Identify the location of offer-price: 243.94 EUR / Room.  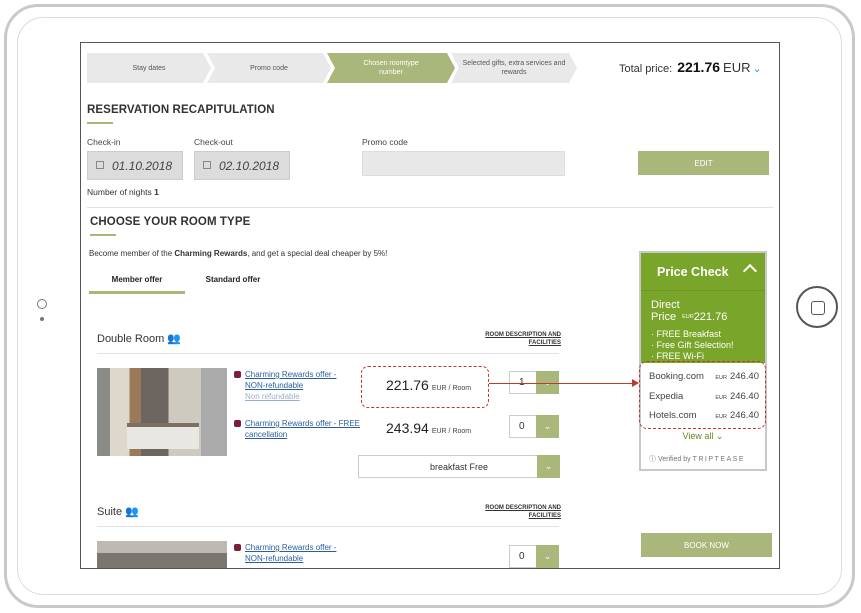
(428, 428).